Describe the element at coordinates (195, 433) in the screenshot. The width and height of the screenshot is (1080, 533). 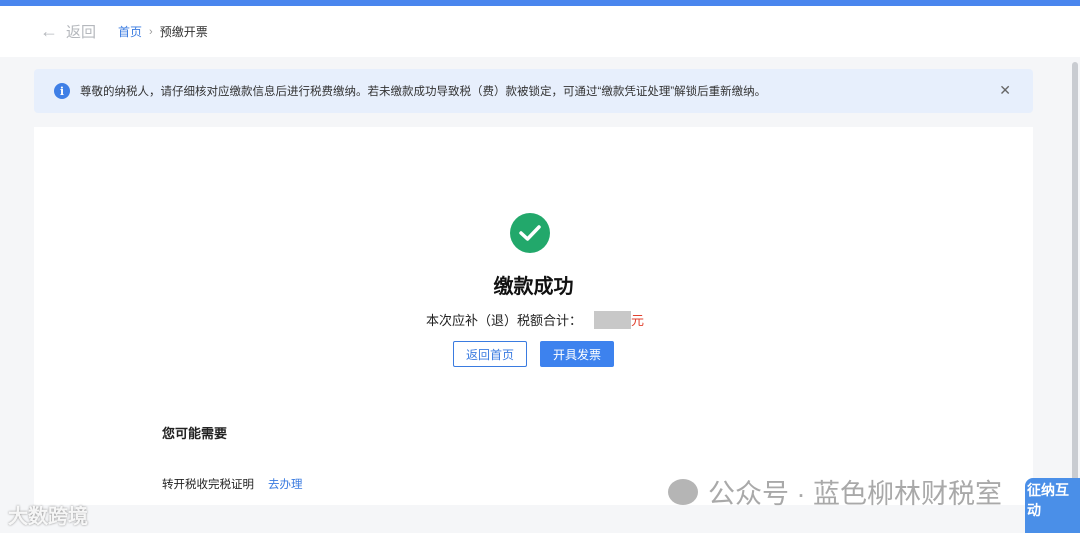
I see `suggest-title: 您可能需要` at that location.